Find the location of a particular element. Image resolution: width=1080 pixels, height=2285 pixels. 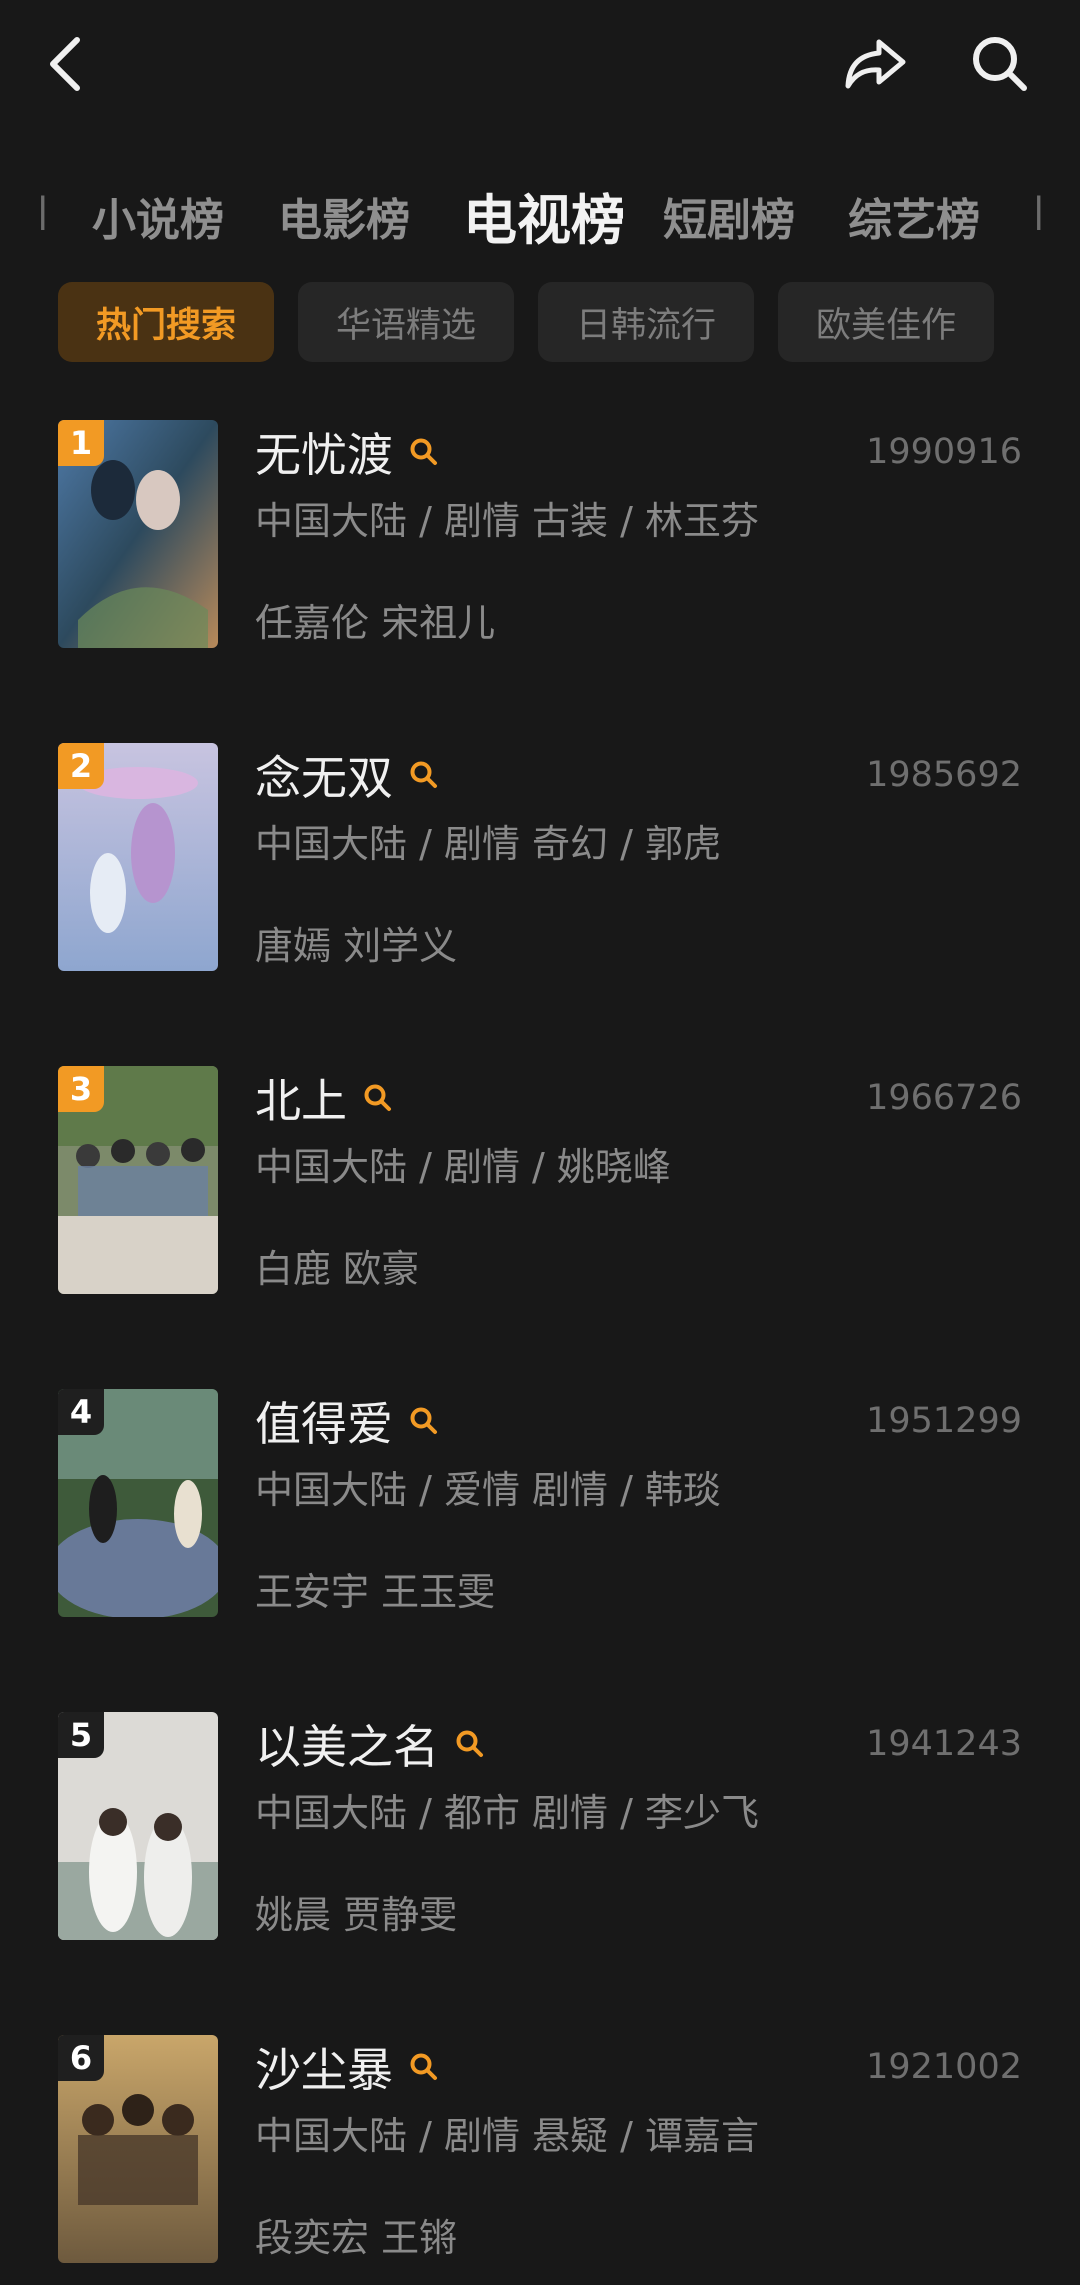

rank-badge: 4 is located at coordinates (81, 1412).